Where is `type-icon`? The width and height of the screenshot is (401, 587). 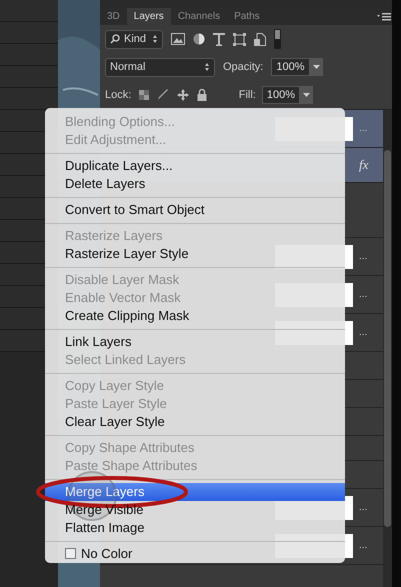
type-icon is located at coordinates (219, 39).